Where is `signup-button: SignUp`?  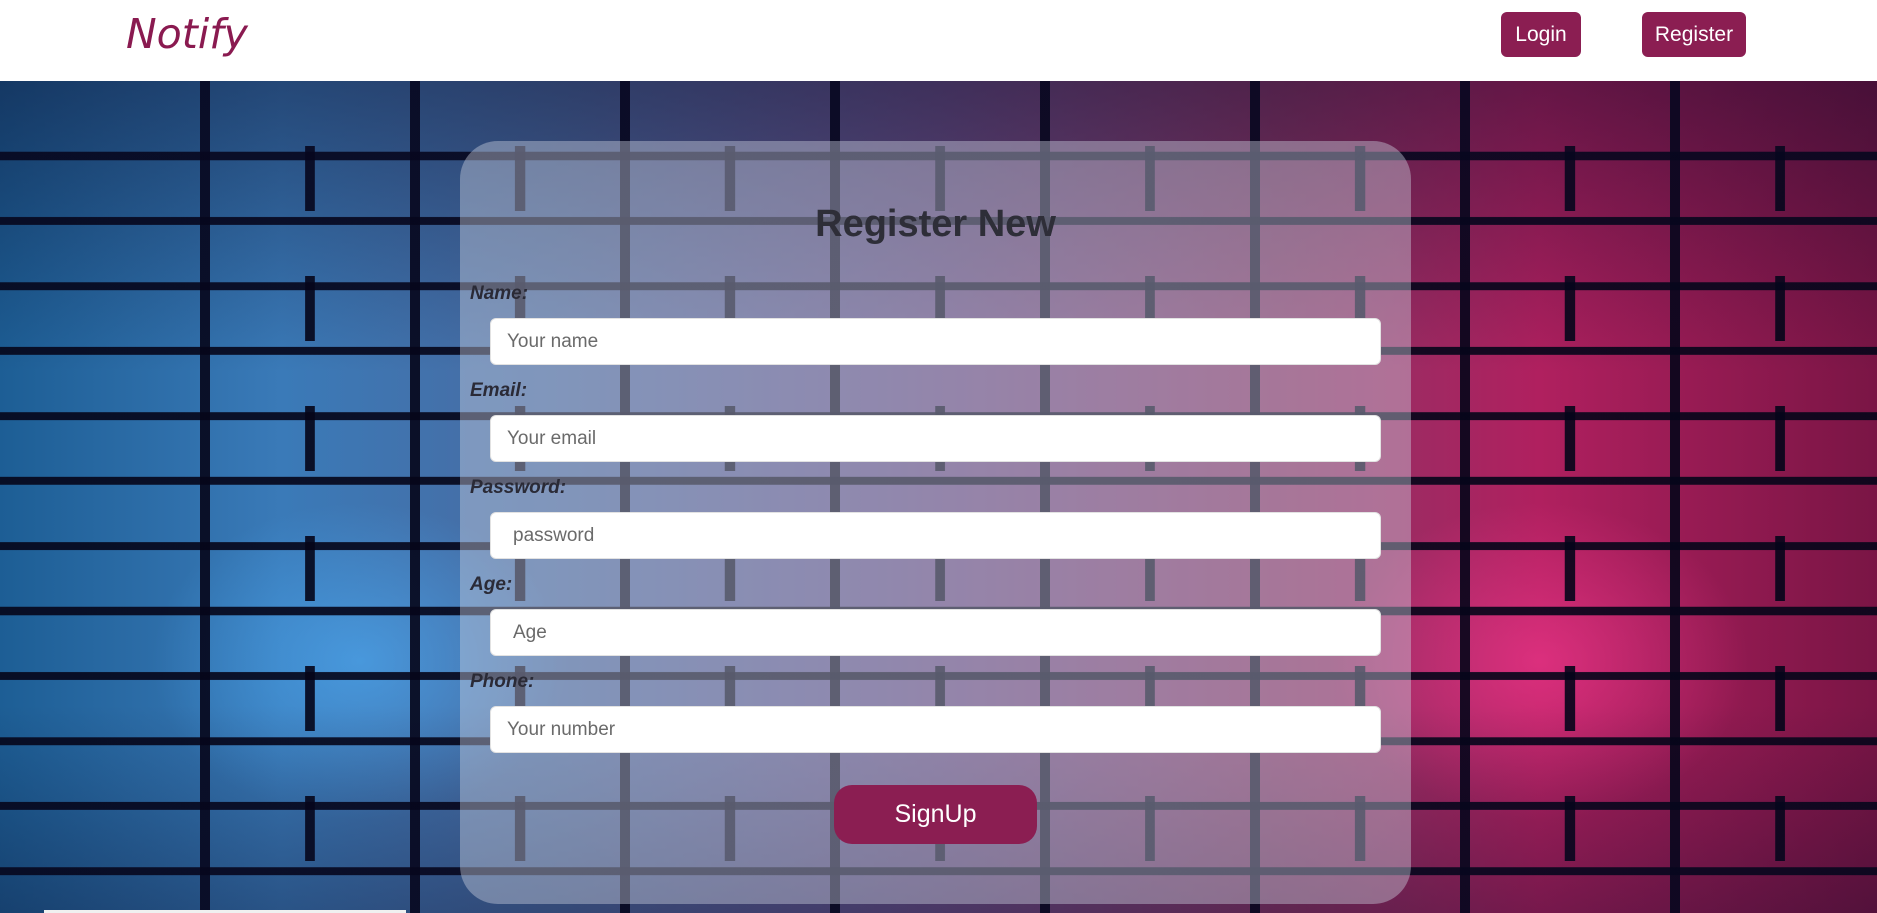
signup-button: SignUp is located at coordinates (935, 814).